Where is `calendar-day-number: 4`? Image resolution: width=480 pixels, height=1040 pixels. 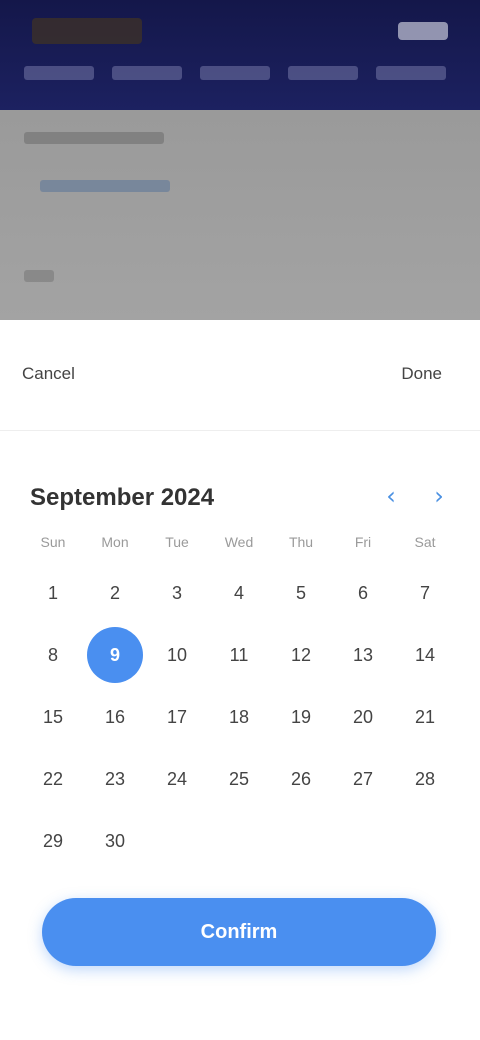 calendar-day-number: 4 is located at coordinates (238, 592).